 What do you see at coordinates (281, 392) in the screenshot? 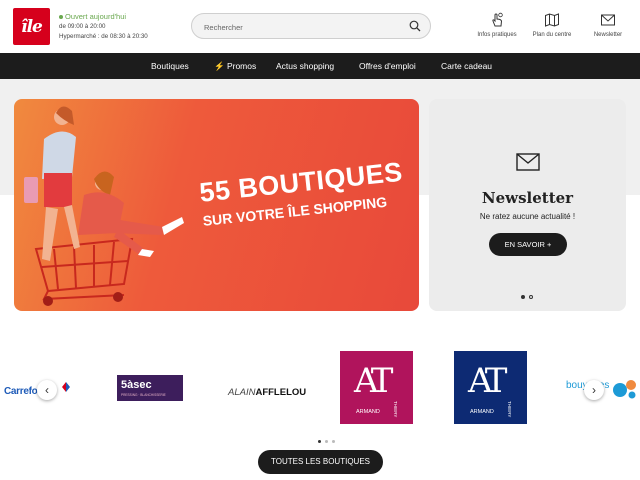
I see `brand-afflelou-part2: AFFLELOU` at bounding box center [281, 392].